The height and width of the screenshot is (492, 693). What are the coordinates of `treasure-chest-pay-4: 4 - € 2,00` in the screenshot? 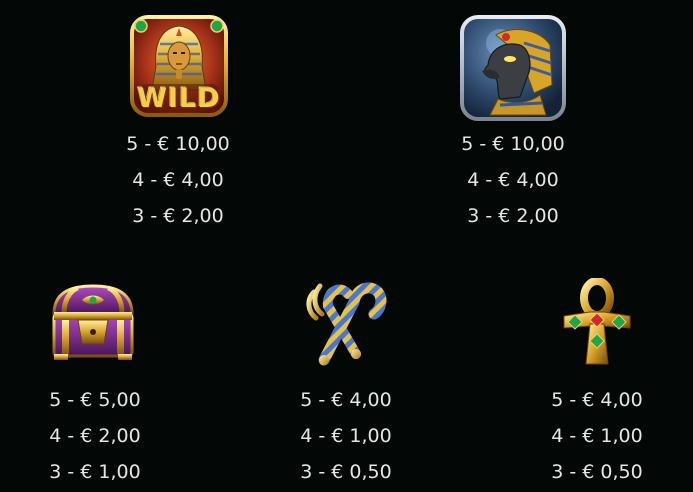 It's located at (95, 436).